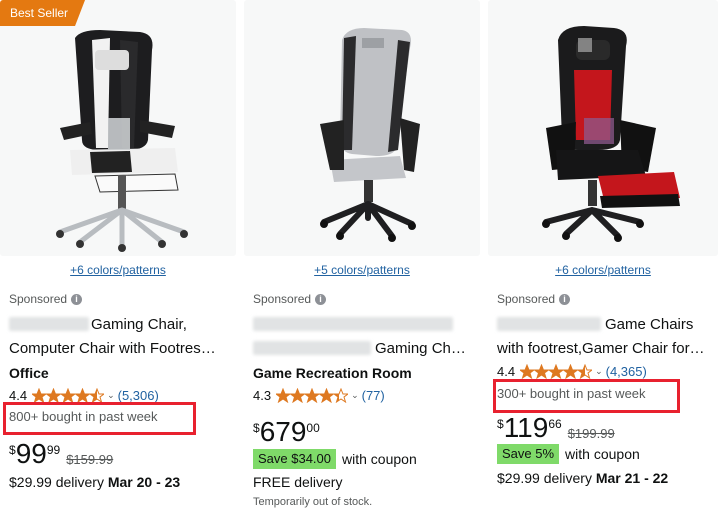  I want to click on price-fraction: 66, so click(555, 424).